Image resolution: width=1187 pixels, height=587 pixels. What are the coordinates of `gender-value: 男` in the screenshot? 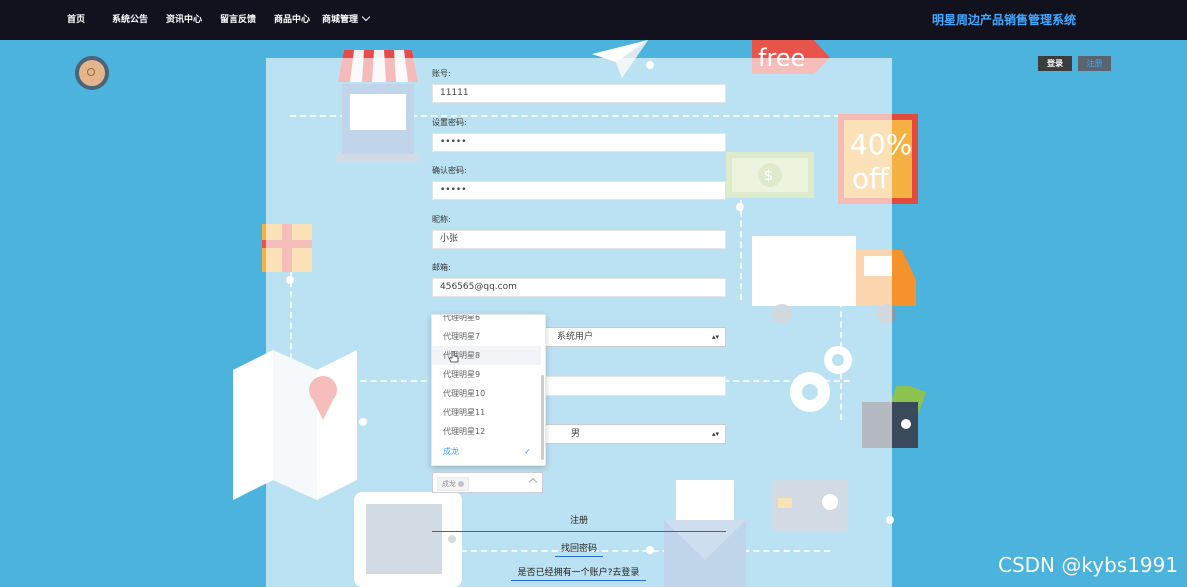 It's located at (576, 434).